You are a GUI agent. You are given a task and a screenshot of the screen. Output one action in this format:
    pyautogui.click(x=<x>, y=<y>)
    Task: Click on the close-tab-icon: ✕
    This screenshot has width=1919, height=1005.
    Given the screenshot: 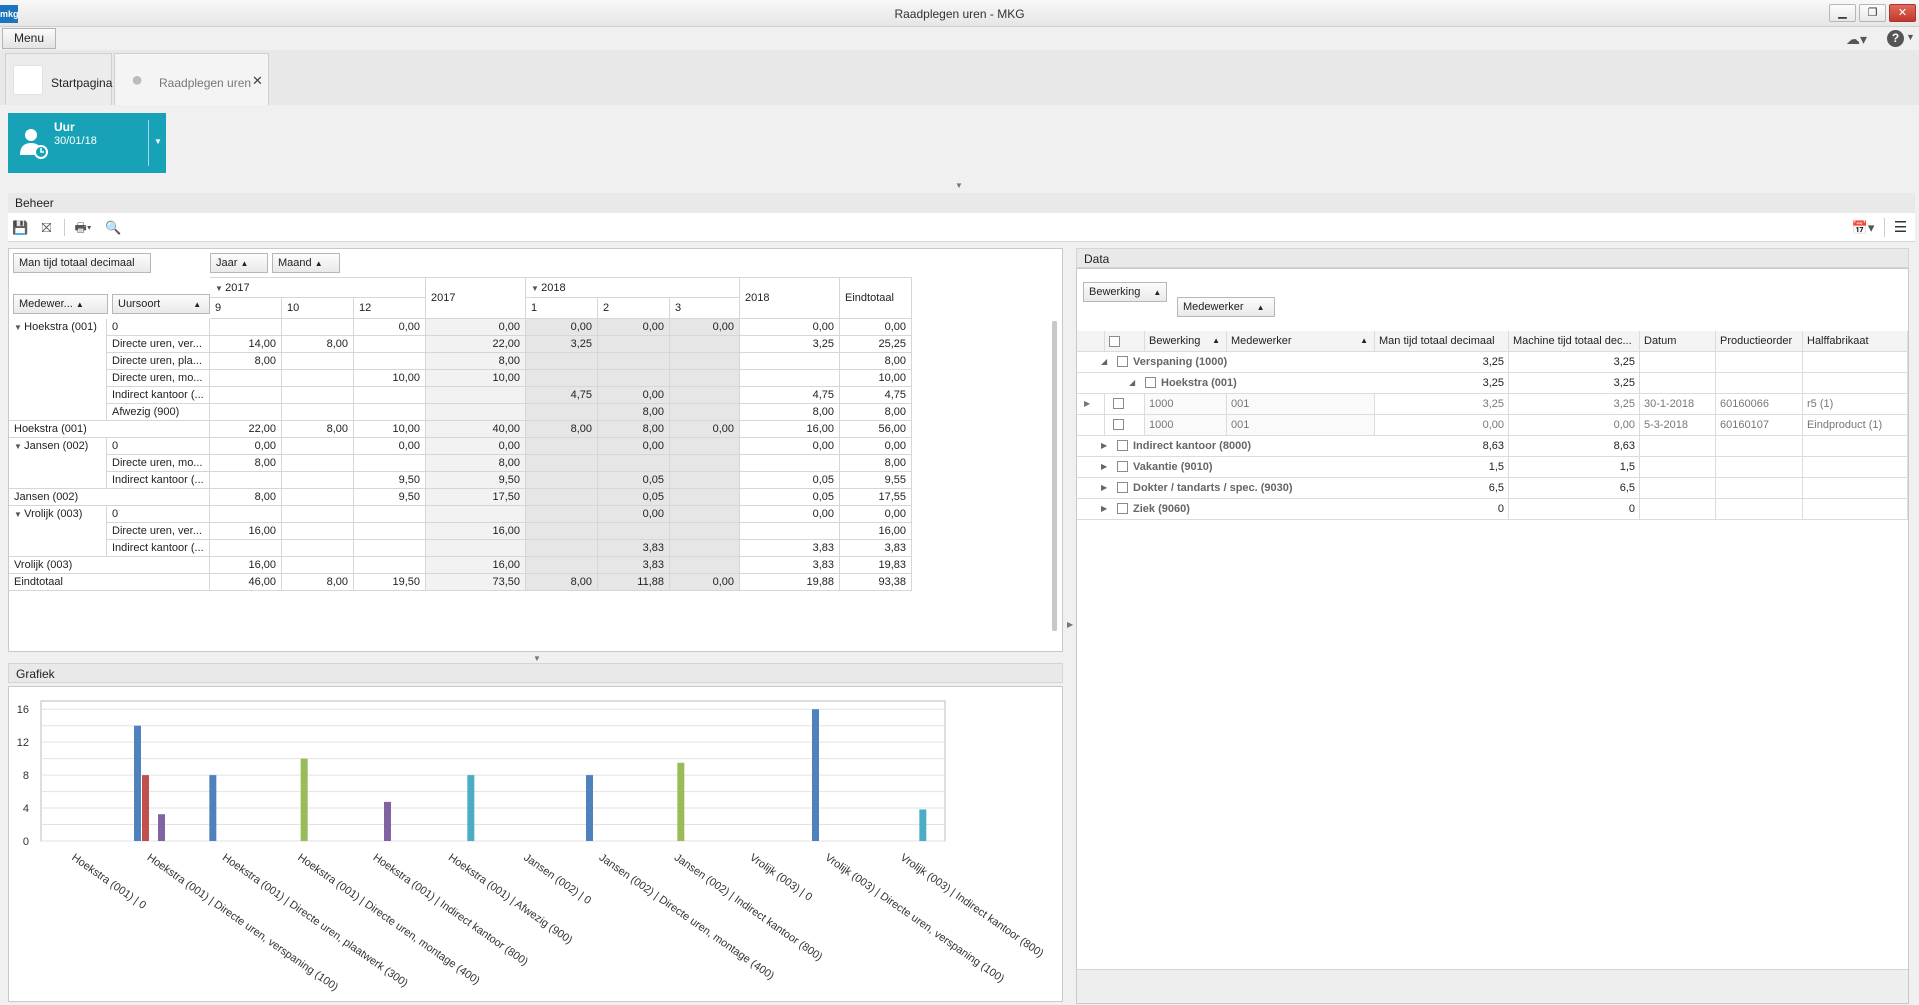 What is the action you would take?
    pyautogui.click(x=257, y=81)
    